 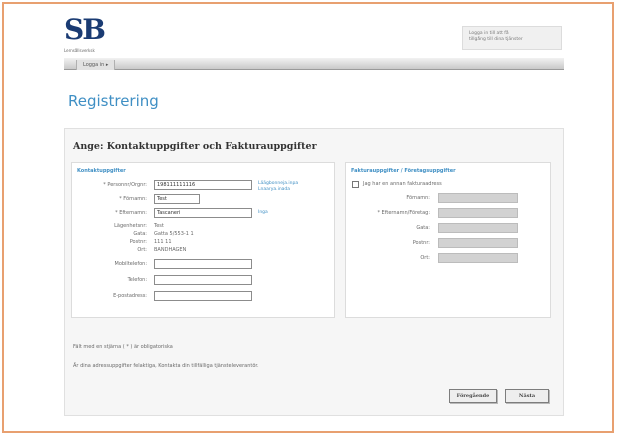 I want to click on logo-mark: SB, so click(x=85, y=29).